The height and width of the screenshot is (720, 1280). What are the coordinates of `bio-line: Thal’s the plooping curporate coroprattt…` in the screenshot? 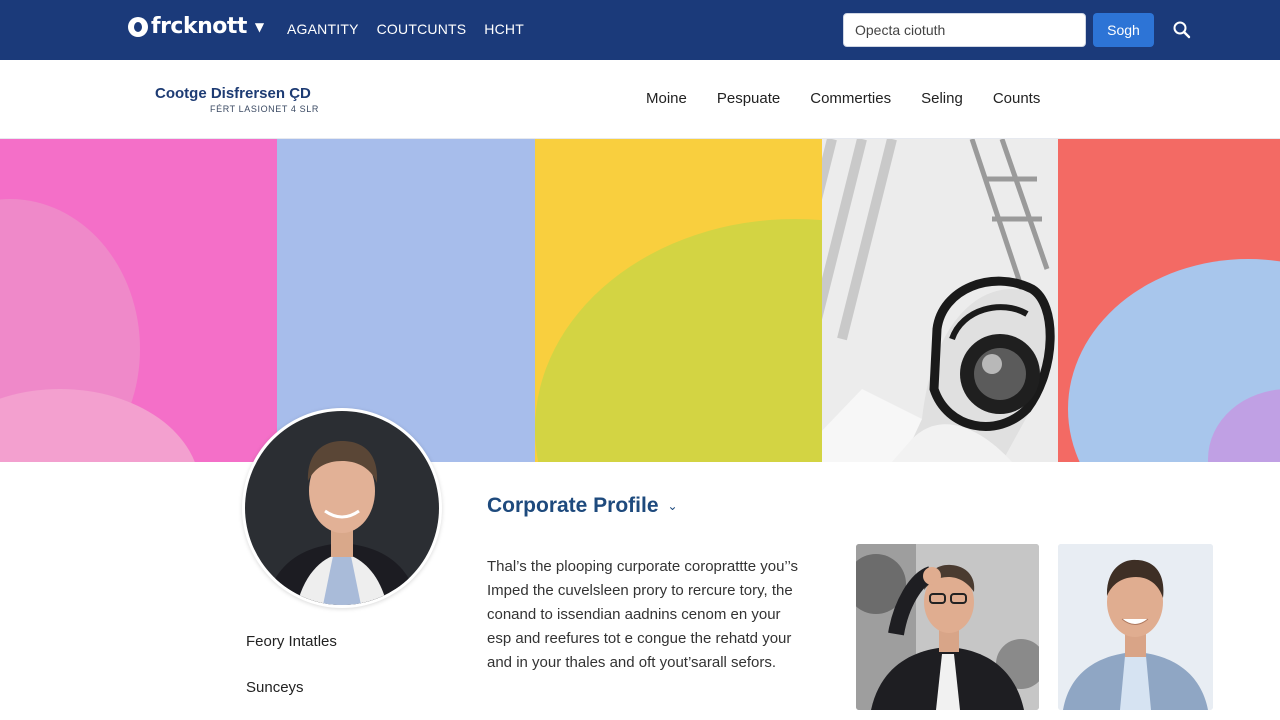 It's located at (643, 566).